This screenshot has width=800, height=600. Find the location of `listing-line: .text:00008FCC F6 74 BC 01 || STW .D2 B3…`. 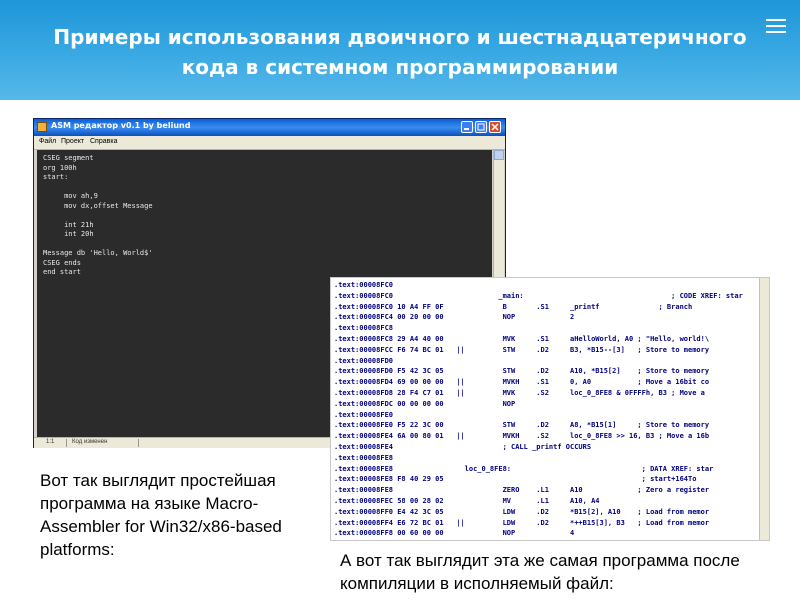

listing-line: .text:00008FCC F6 74 BC 01 || STW .D2 B3… is located at coordinates (522, 349).